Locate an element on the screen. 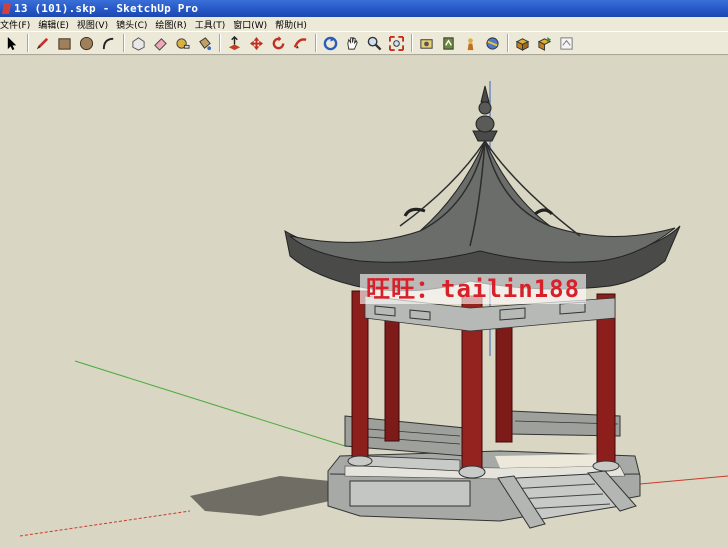 Image resolution: width=728 pixels, height=547 pixels. ground-shadow is located at coordinates (260, 496).